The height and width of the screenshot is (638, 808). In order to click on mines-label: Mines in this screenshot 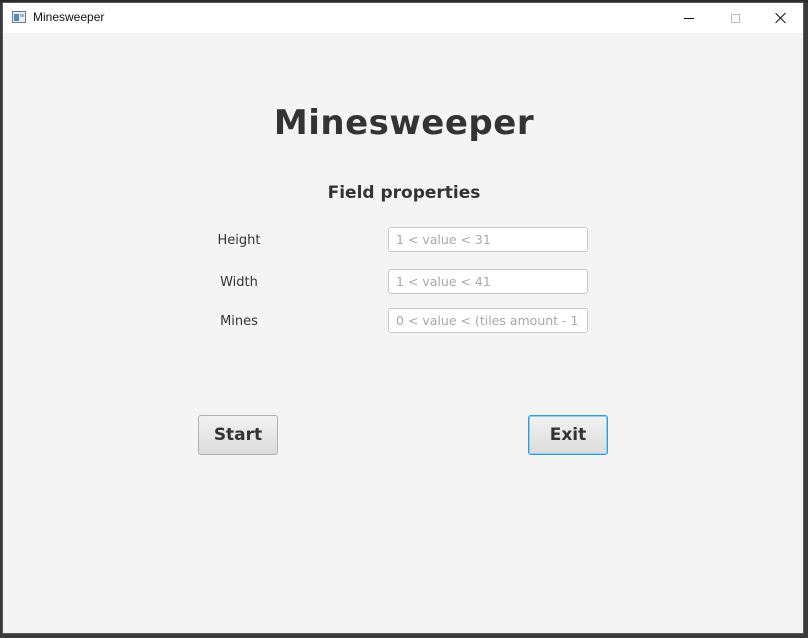, I will do `click(239, 321)`.